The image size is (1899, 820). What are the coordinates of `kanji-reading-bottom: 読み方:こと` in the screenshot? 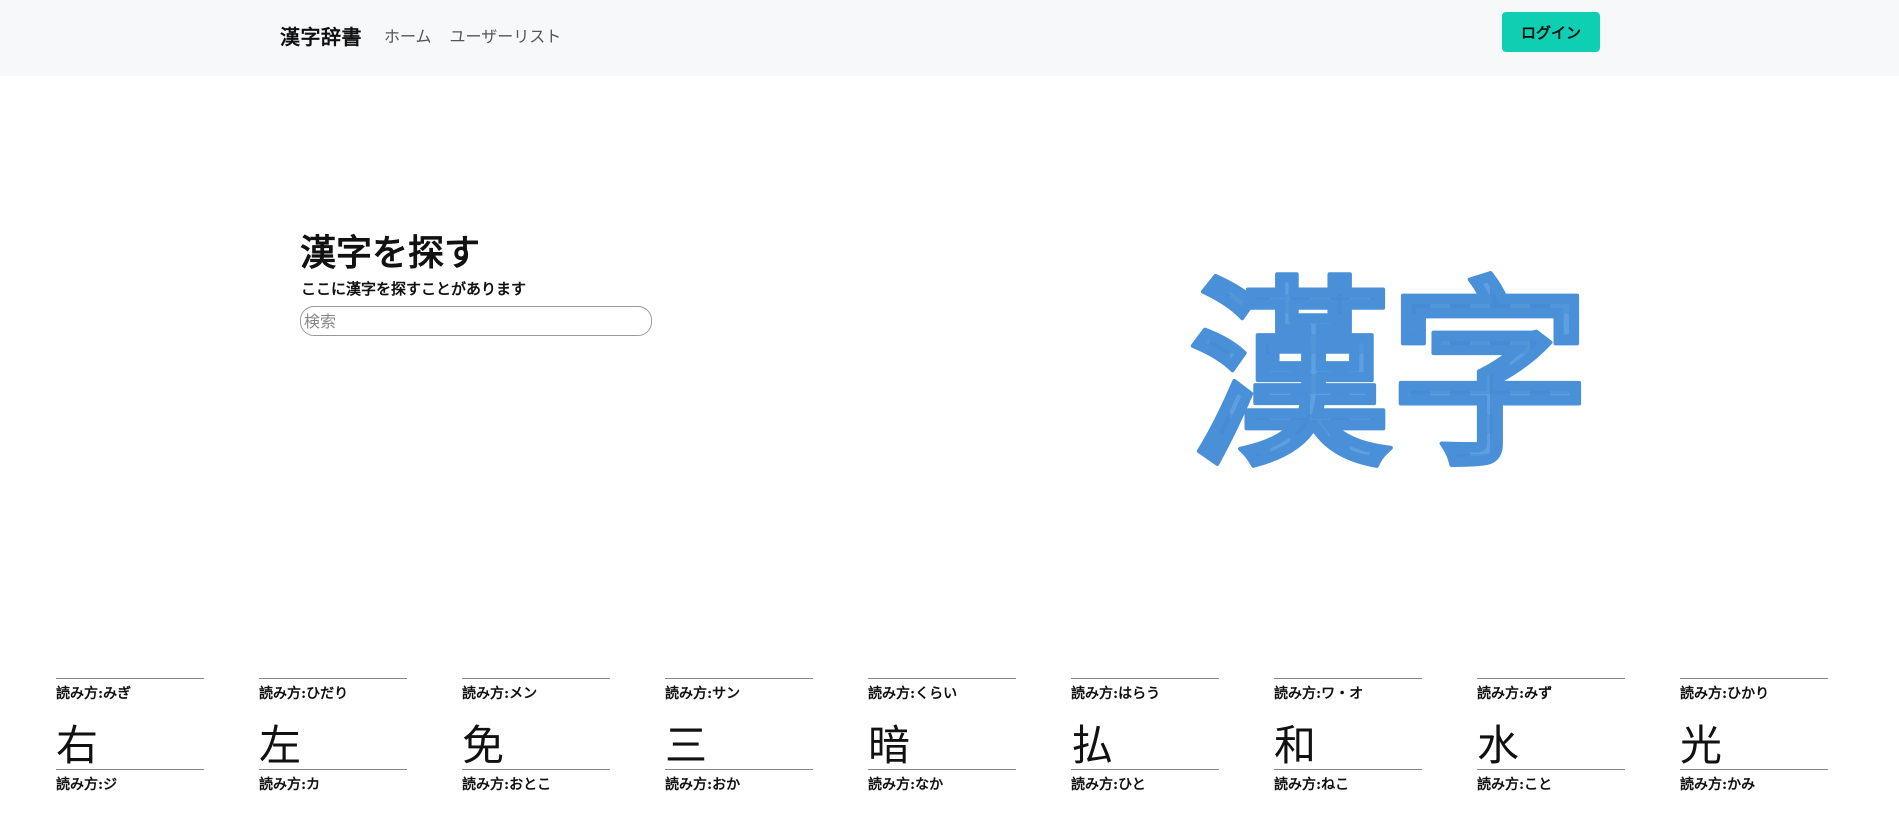 It's located at (1515, 785).